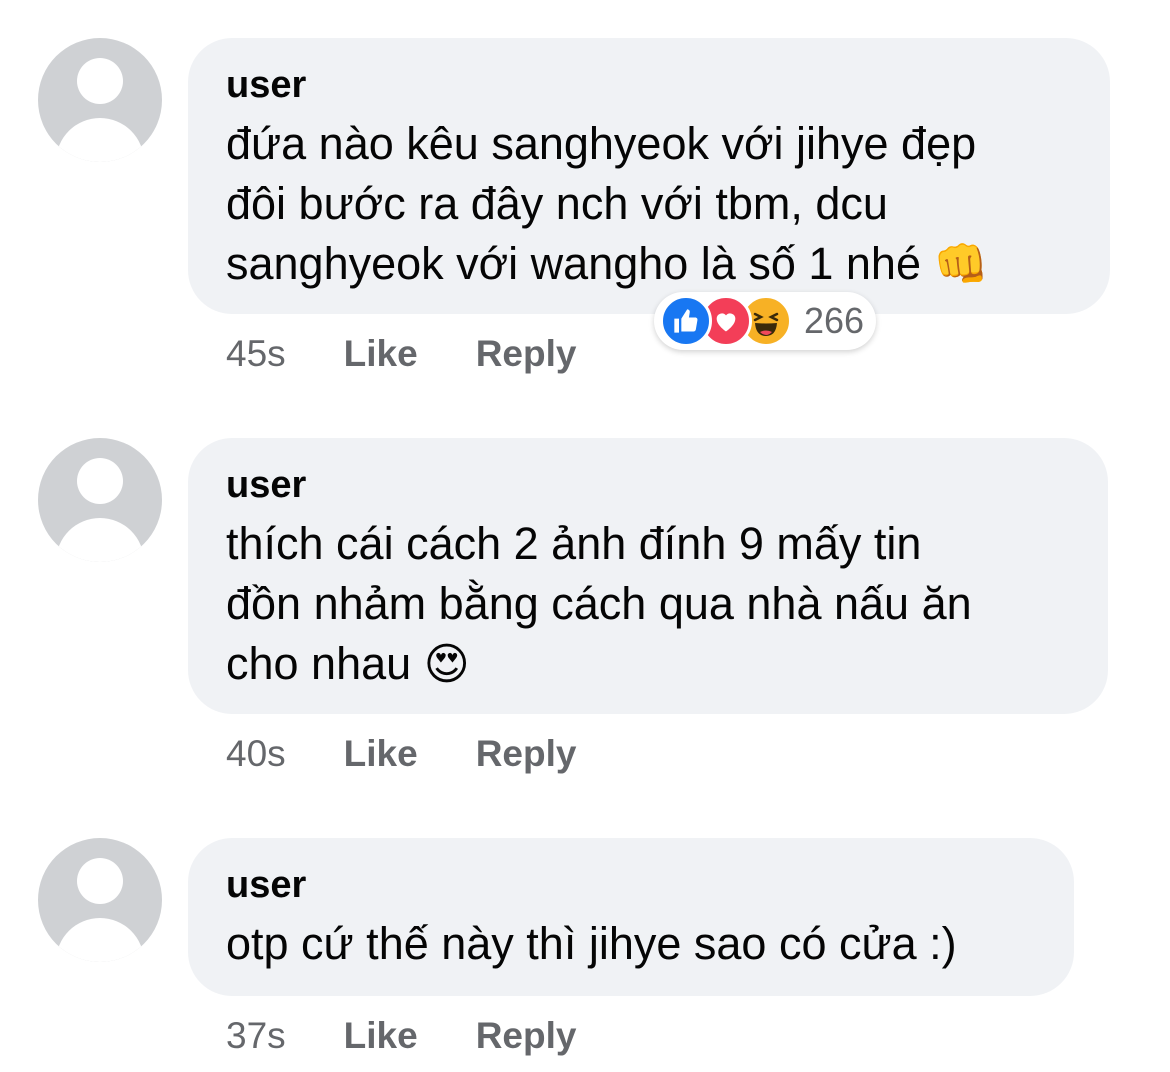  I want to click on comment-timestamp: 40s, so click(256, 754).